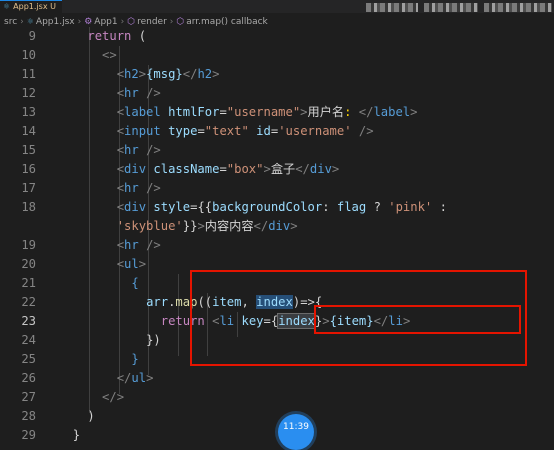 The image size is (554, 450). Describe the element at coordinates (28, 207) in the screenshot. I see `line-number: 18` at that location.